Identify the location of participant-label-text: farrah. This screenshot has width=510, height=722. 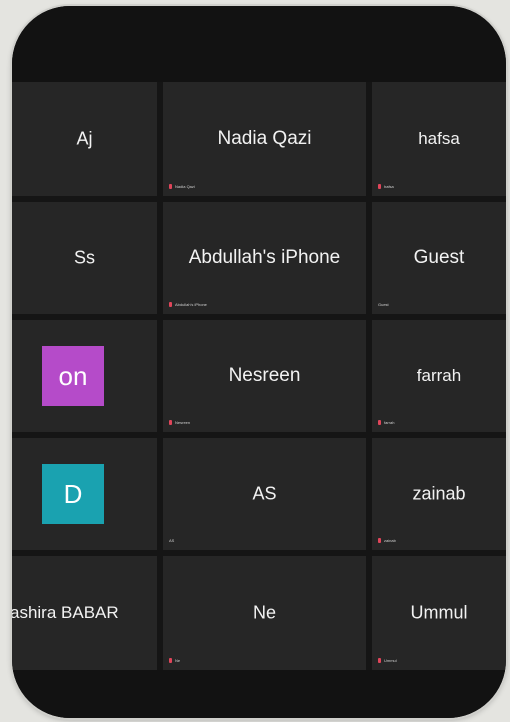
(389, 422).